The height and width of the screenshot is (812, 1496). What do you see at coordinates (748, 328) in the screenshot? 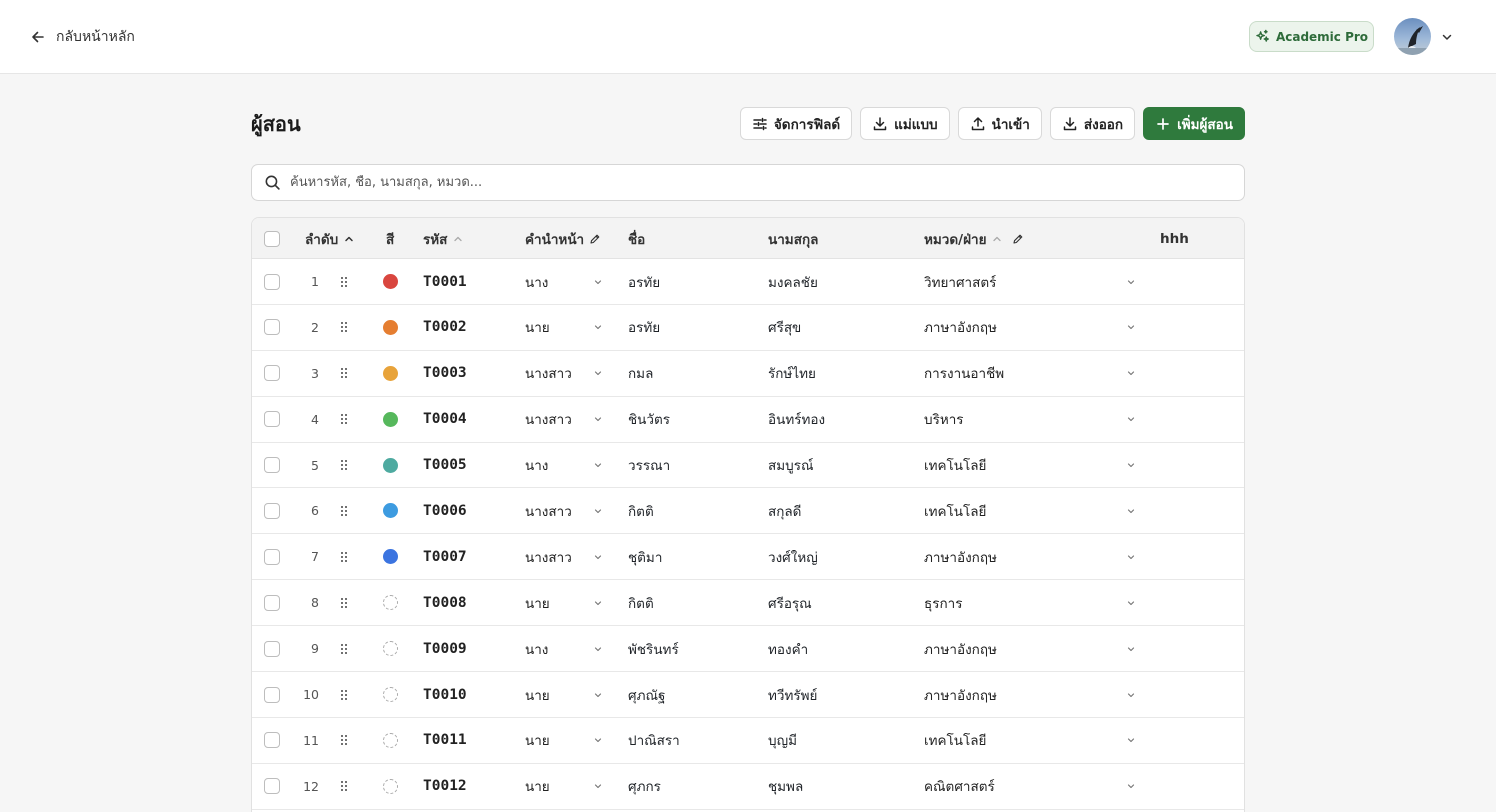
I see `table-row: 2 T0002 นาย อรทัย ศรีสุข ภาษาอังกฤษ` at bounding box center [748, 328].